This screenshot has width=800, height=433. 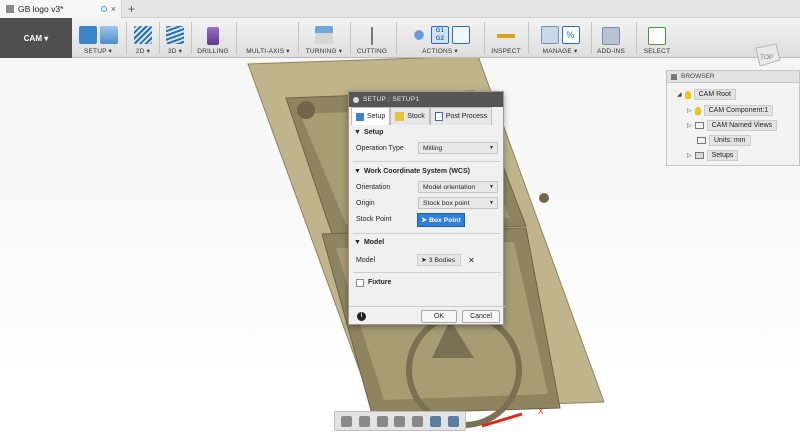 I want to click on add-ins-icon, so click(x=611, y=36).